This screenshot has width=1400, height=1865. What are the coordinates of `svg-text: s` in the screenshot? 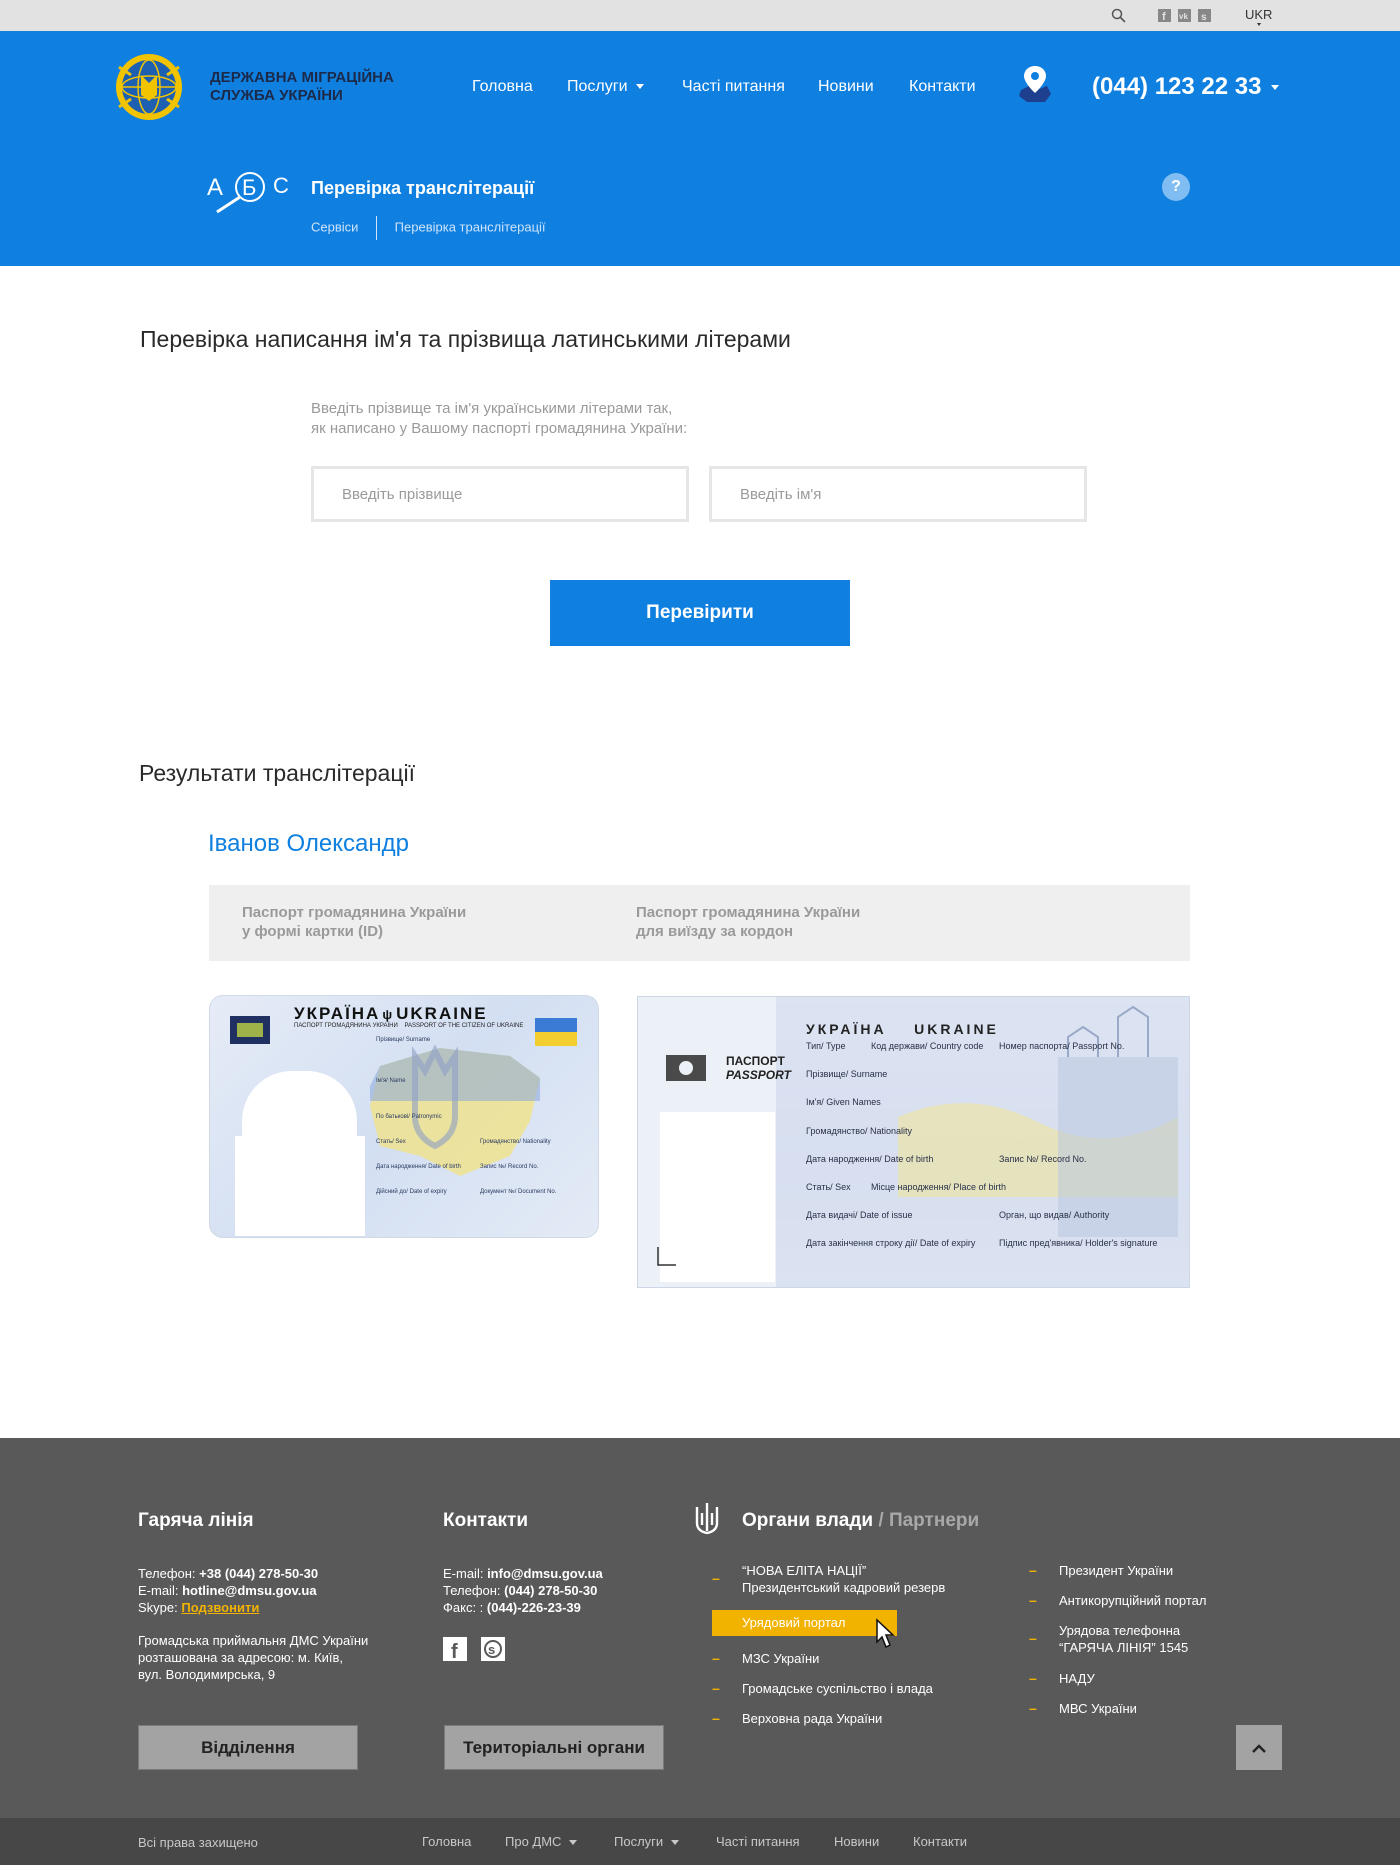 It's located at (491, 1649).